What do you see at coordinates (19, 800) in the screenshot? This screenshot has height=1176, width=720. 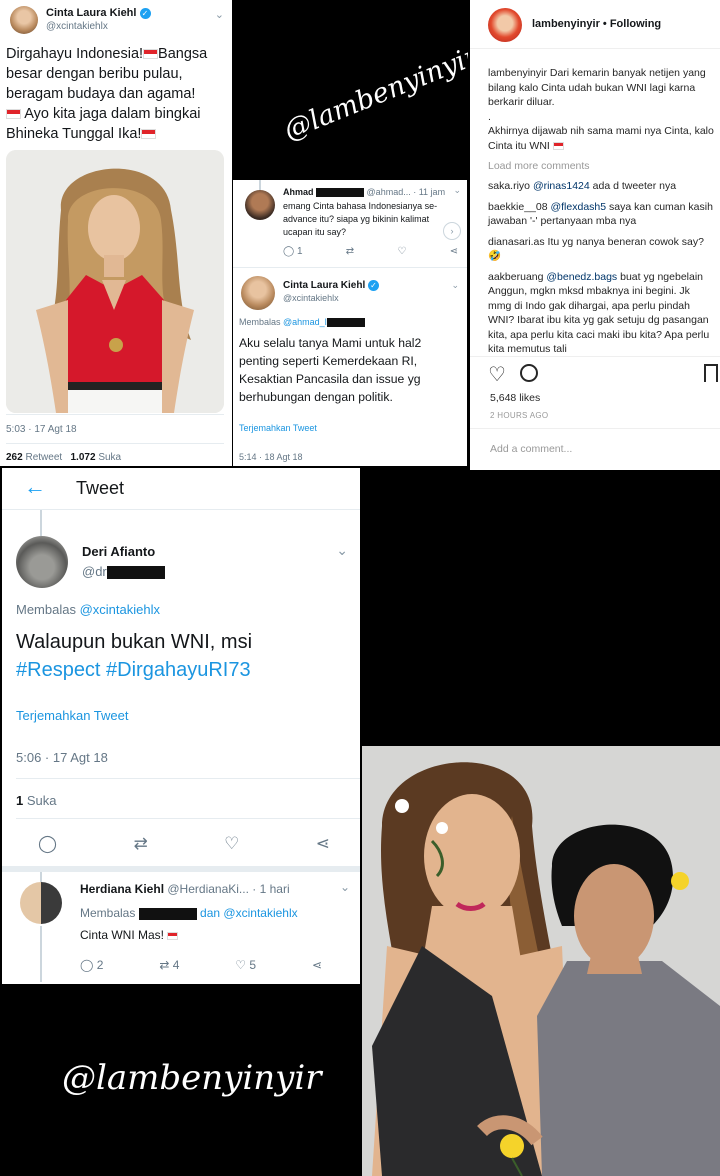 I see `like-count: 1` at bounding box center [19, 800].